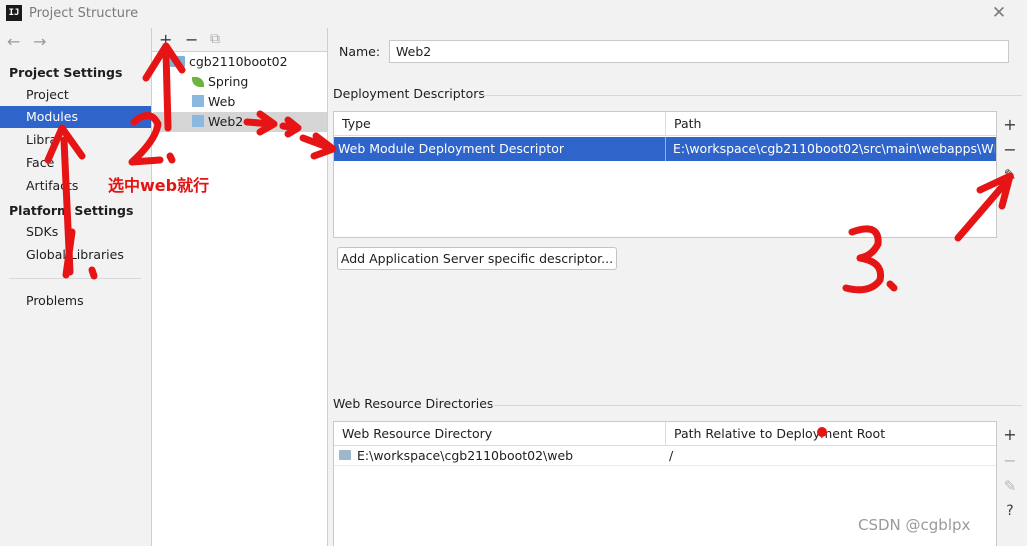  Describe the element at coordinates (345, 455) in the screenshot. I see `folder-icon` at that location.